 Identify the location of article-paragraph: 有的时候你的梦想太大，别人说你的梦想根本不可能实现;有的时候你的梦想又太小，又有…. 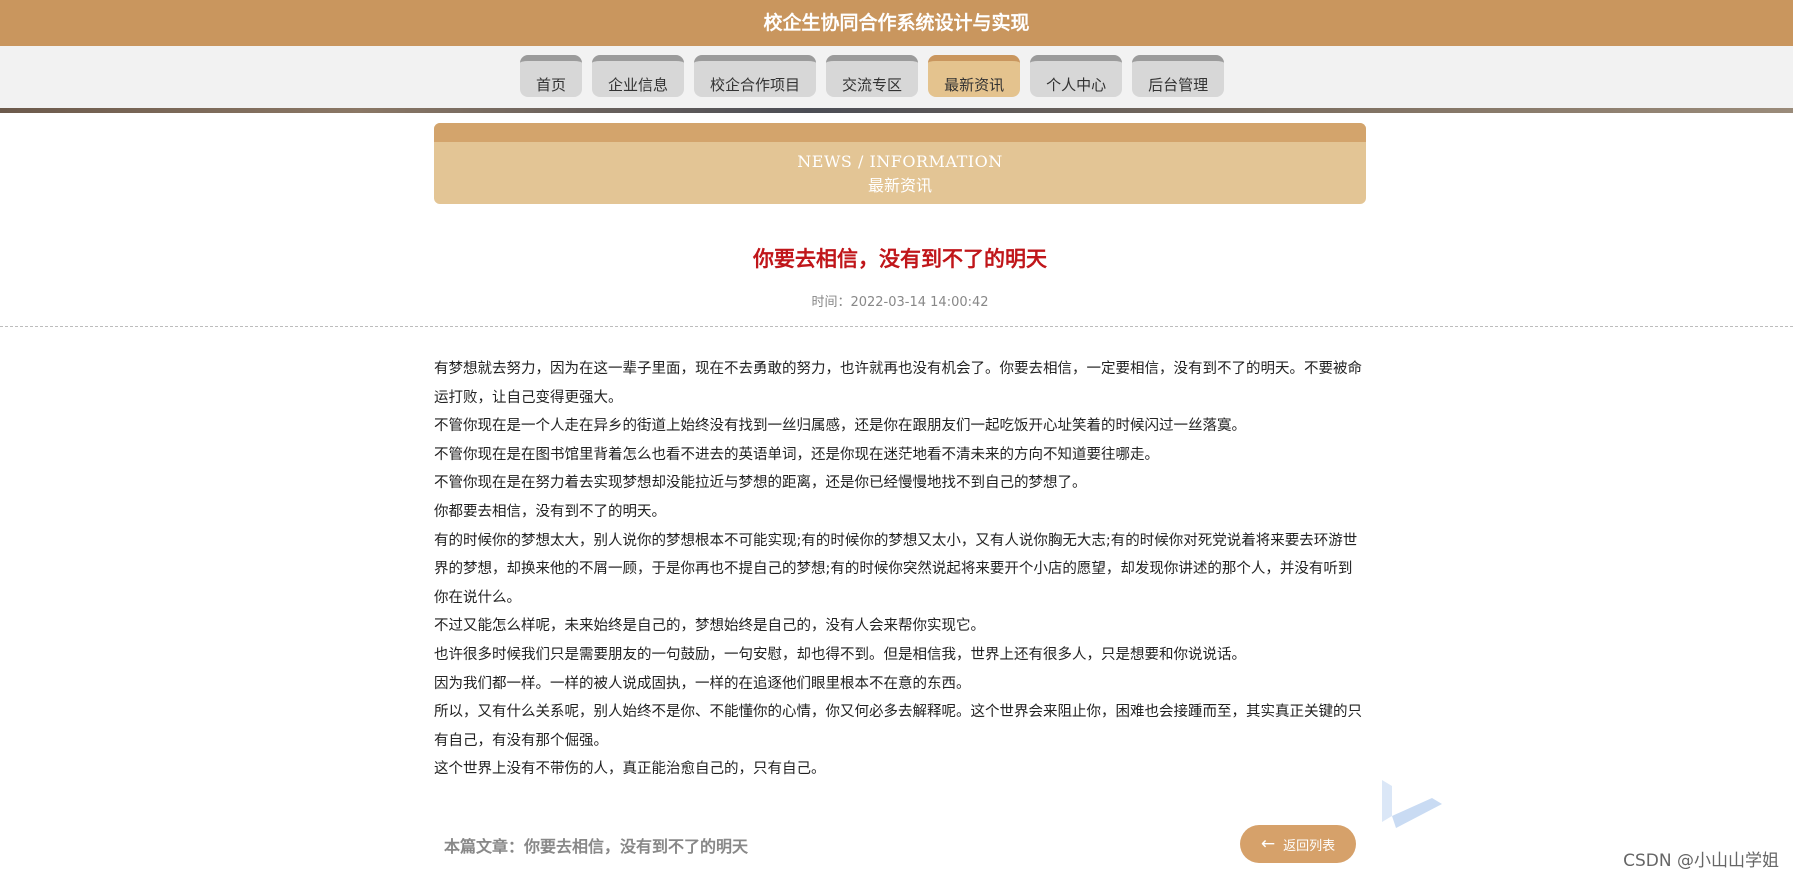
(896, 569).